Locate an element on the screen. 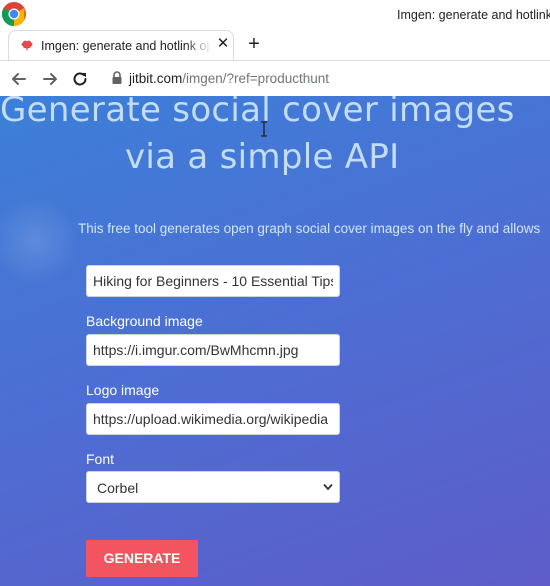  arrow-left-icon is located at coordinates (19, 79).